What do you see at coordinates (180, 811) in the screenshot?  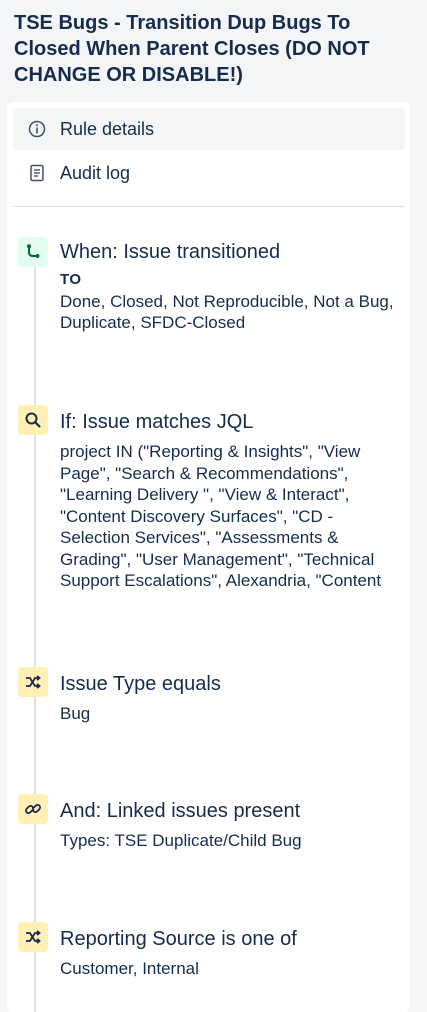 I see `step-linked-title: And: Linked issues present` at bounding box center [180, 811].